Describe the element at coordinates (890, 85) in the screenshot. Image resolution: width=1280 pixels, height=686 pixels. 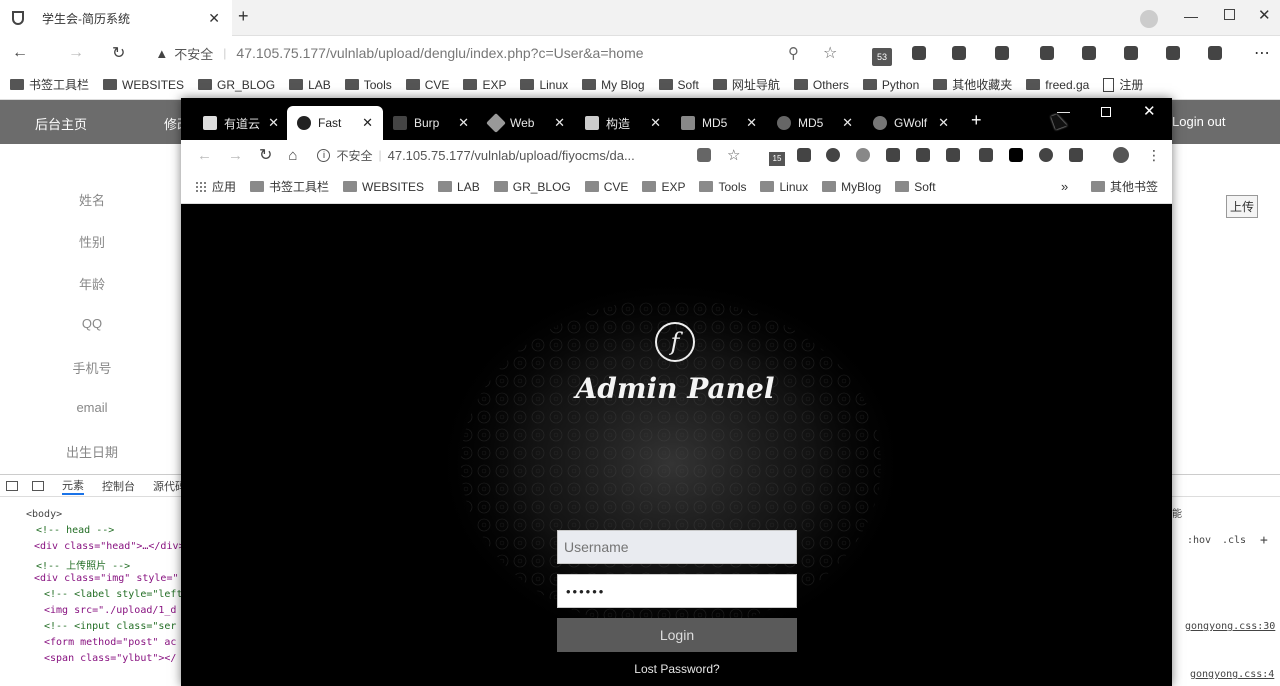
I see `bookmark-item: Python` at that location.